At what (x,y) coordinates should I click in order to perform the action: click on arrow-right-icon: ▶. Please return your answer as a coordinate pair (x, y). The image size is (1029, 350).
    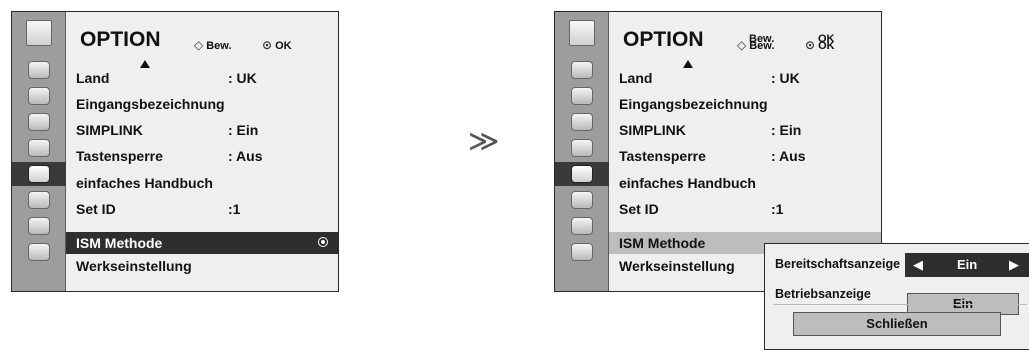
    Looking at the image, I should click on (1014, 265).